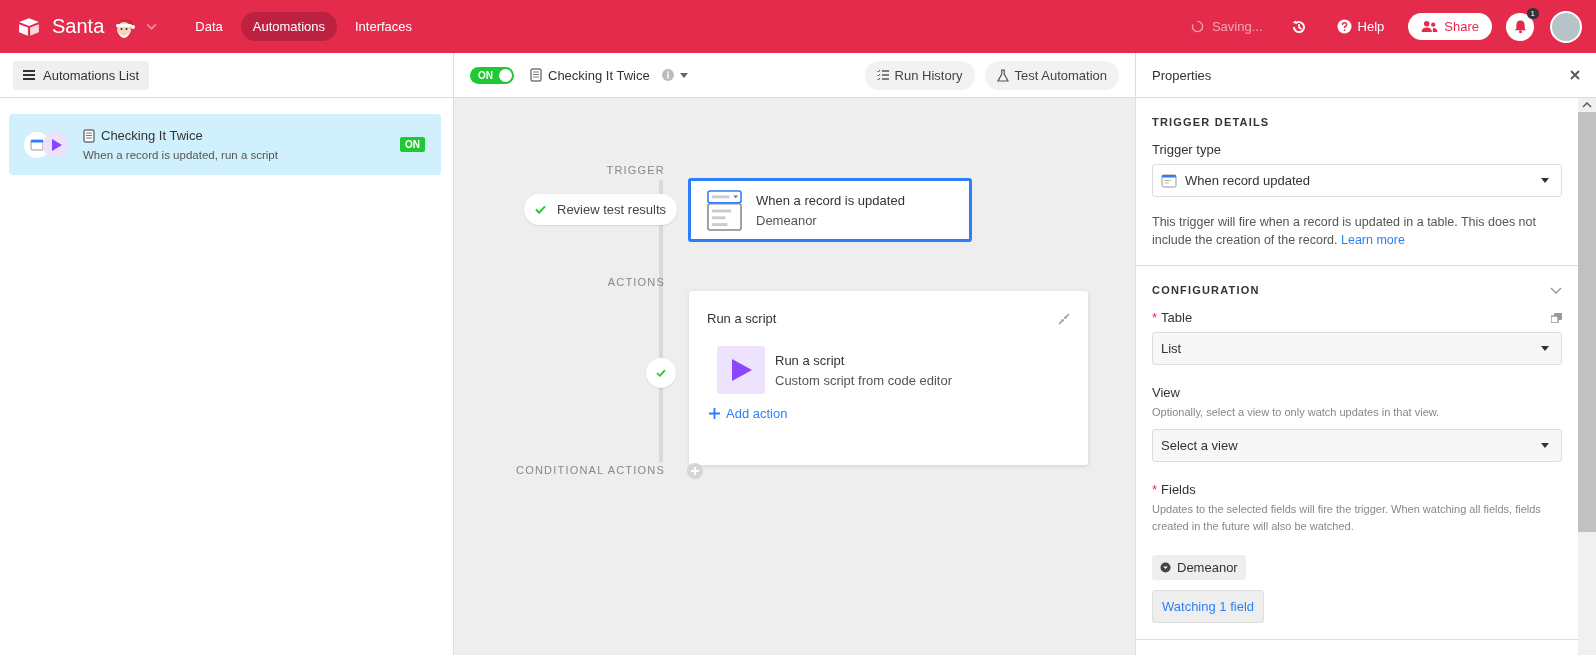  What do you see at coordinates (714, 413) in the screenshot?
I see `plus-icon` at bounding box center [714, 413].